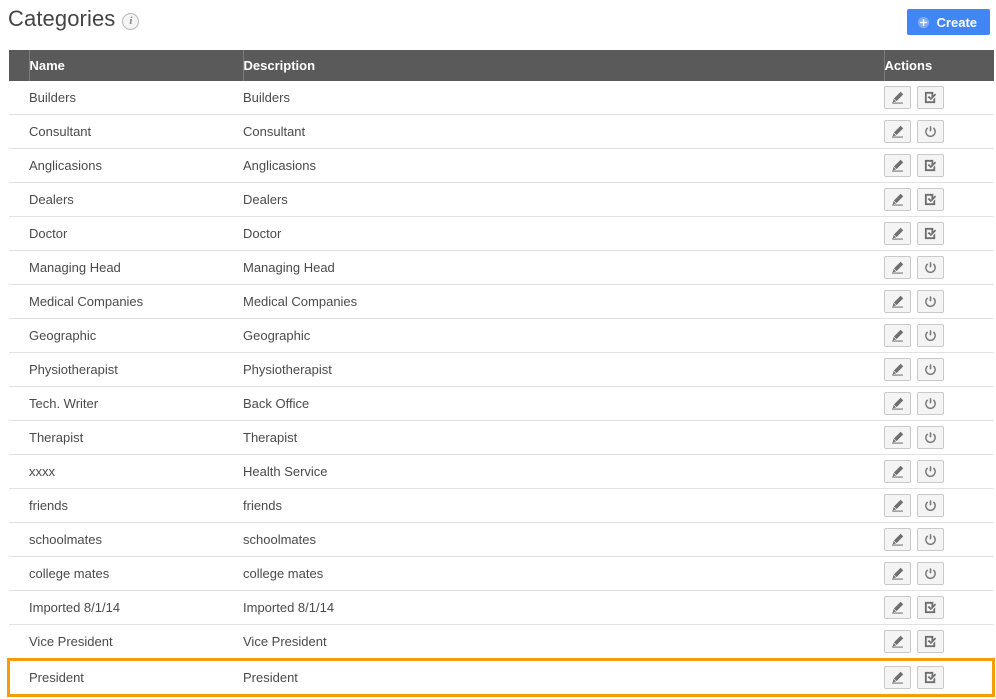 This screenshot has width=996, height=699. Describe the element at coordinates (501, 403) in the screenshot. I see `table-row: Tech. Writer Back Office` at that location.